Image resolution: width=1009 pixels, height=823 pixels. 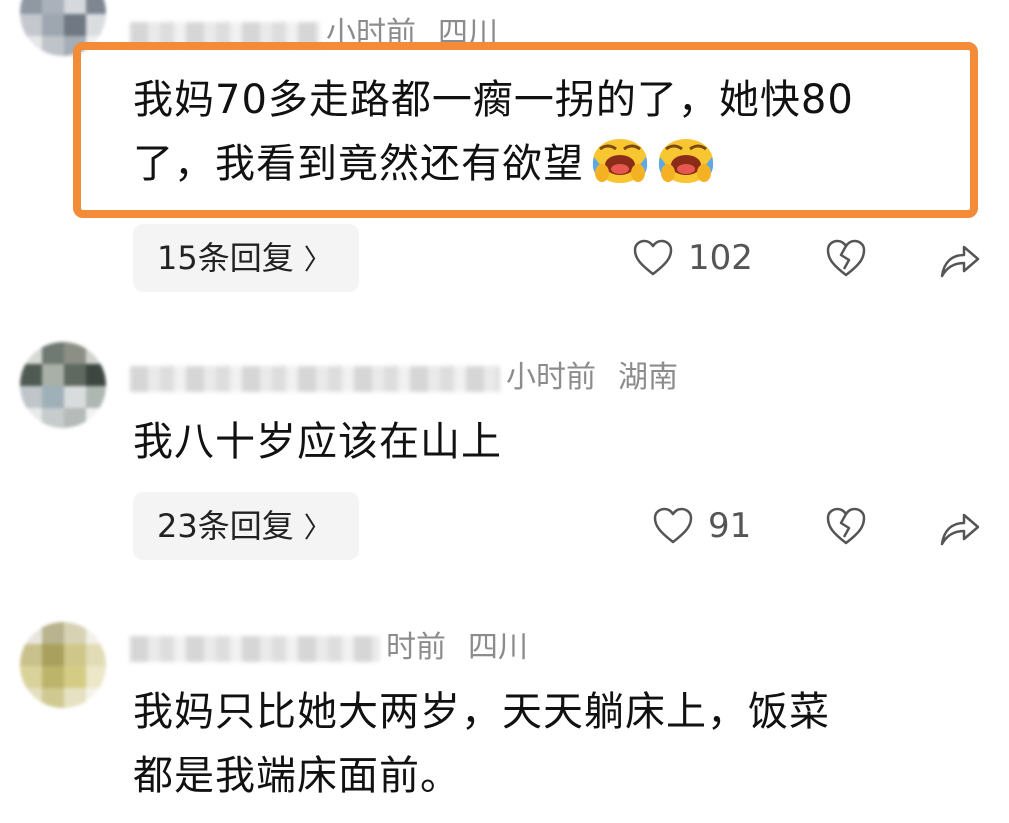 What do you see at coordinates (493, 100) in the screenshot?
I see `comment-text-line: 我妈70多走路都一瘸一拐的了，她快80` at bounding box center [493, 100].